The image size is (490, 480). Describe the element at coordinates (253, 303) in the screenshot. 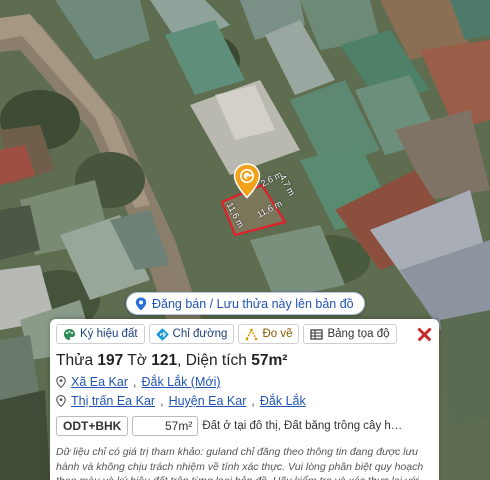

I see `post-listing-label: Đăng bán / Lưu thửa này lên bản đồ` at that location.